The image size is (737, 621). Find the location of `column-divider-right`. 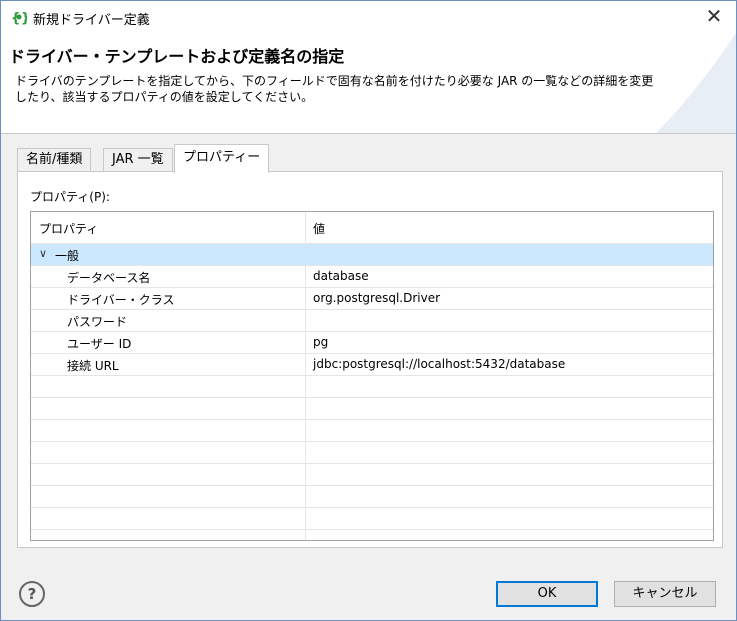

column-divider-right is located at coordinates (713, 376).